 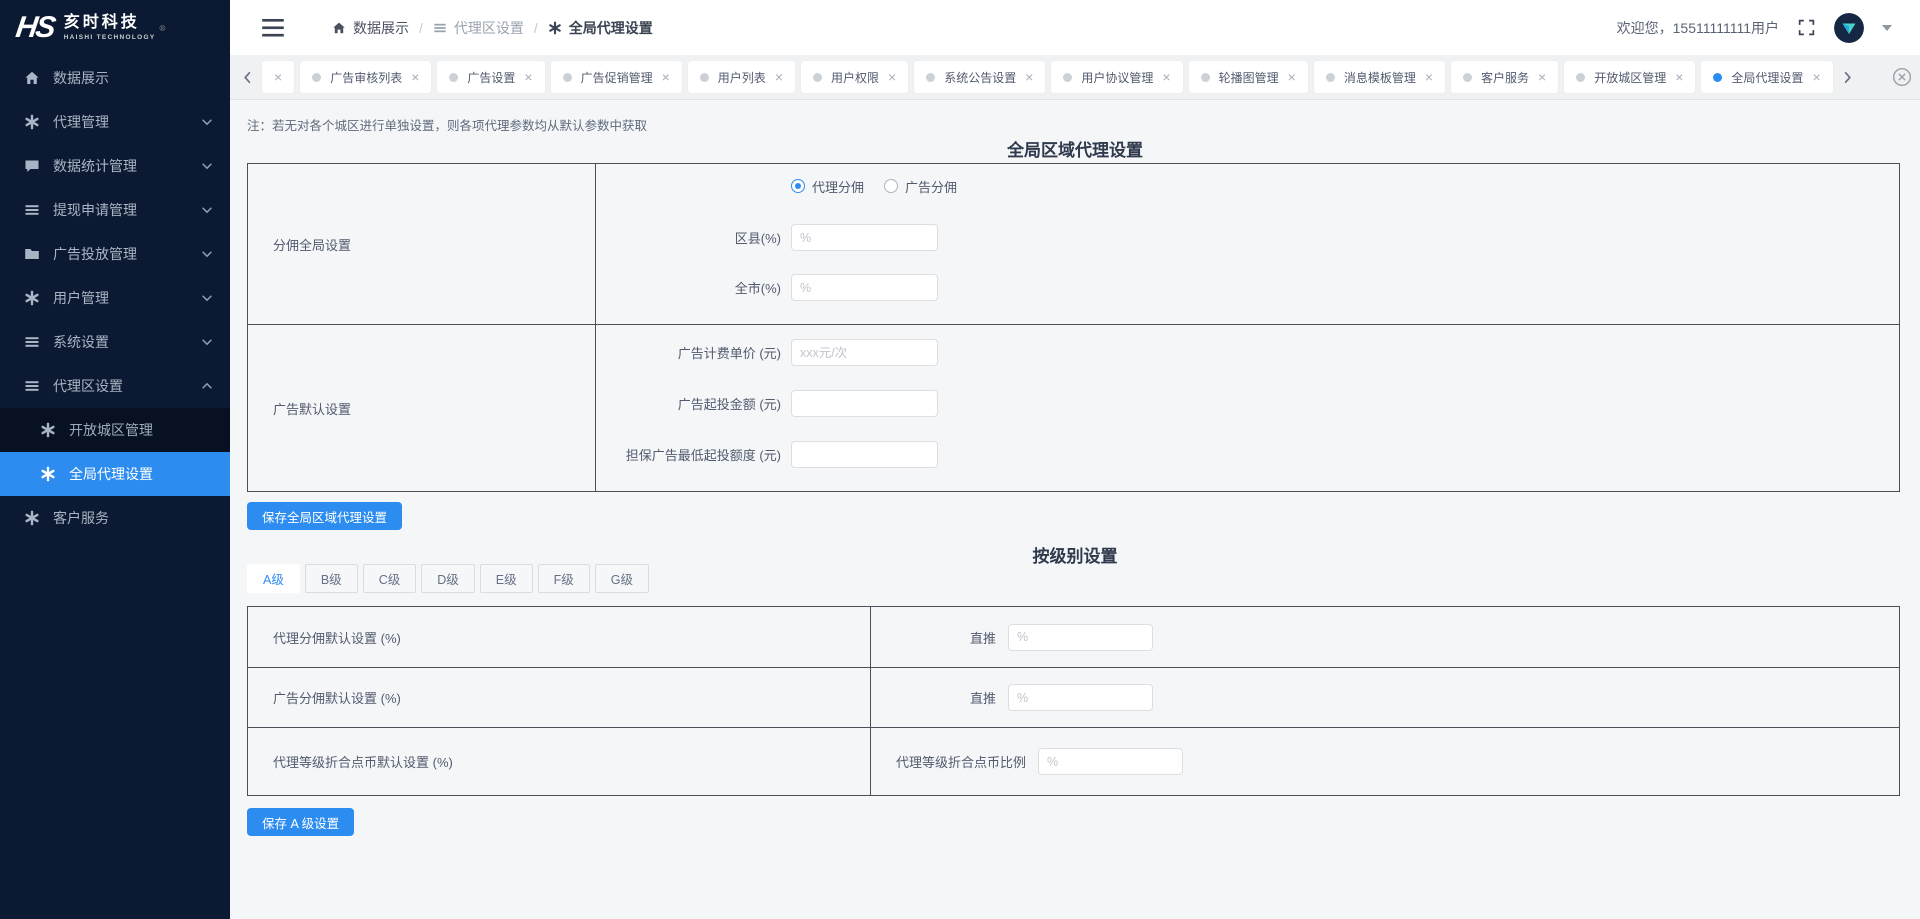 What do you see at coordinates (757, 288) in the screenshot?
I see `field-label: 全市(%)` at bounding box center [757, 288].